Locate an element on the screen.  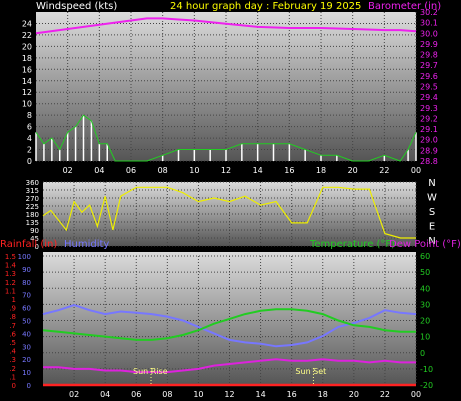
temperature-tick-label: 20 is located at coordinates (425, 321).